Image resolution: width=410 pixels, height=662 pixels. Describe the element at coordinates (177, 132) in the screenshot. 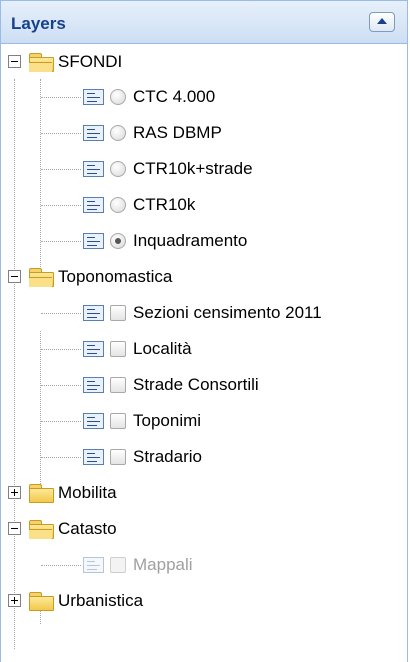

I see `layer-label: RAS DBMP` at that location.